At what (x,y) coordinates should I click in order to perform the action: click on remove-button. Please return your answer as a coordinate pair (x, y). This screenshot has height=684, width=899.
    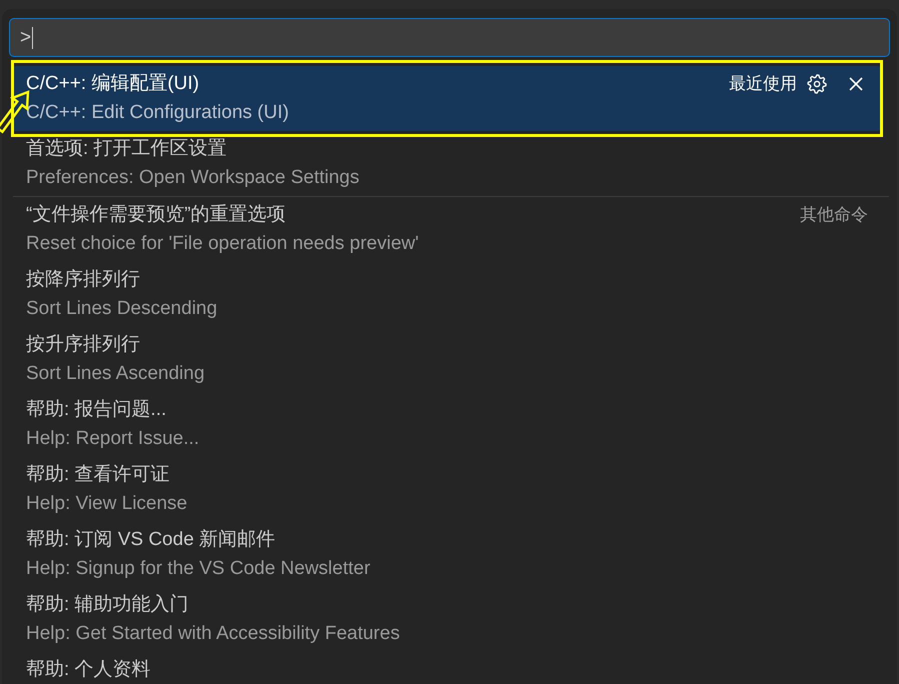
    Looking at the image, I should click on (856, 84).